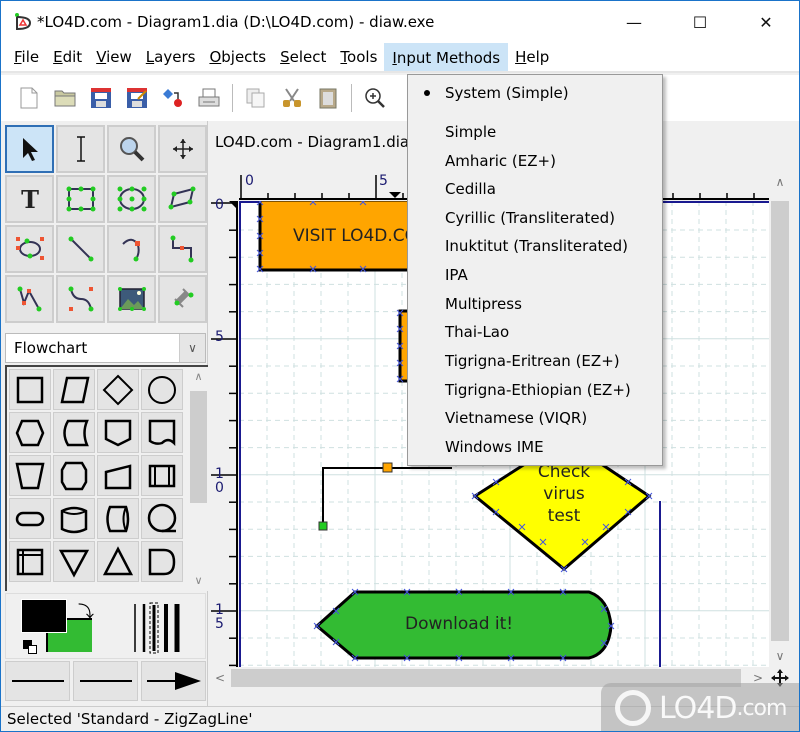  I want to click on shape-parallelogram, so click(74, 389).